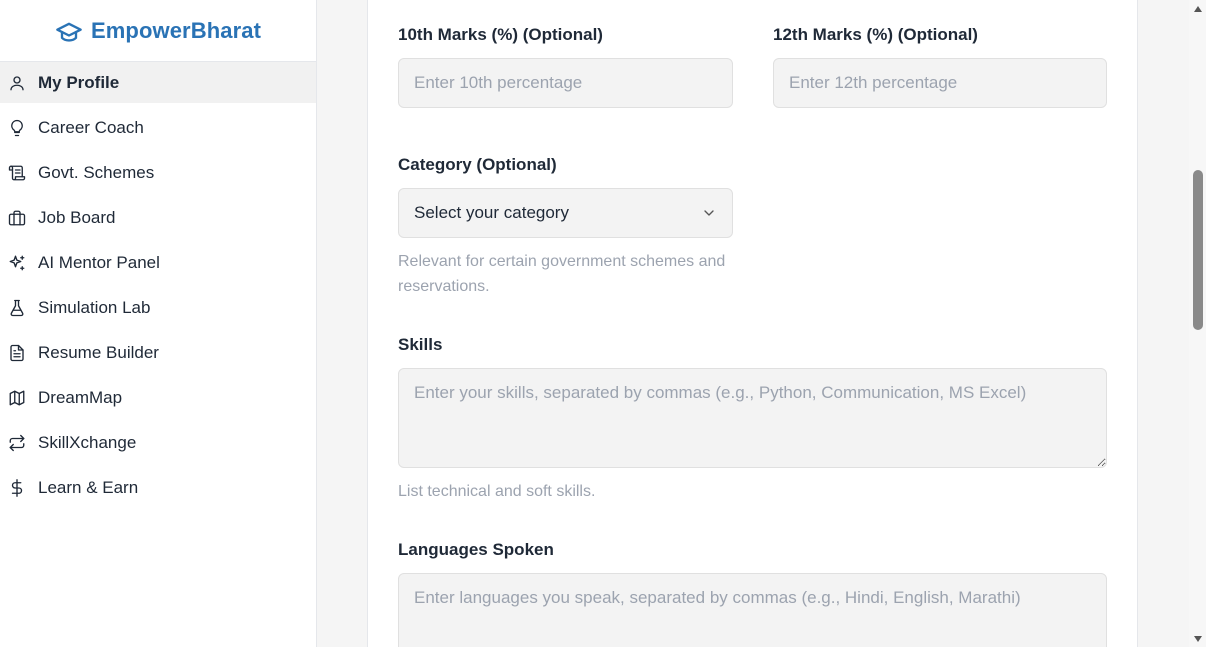 This screenshot has width=1206, height=647. I want to click on sidebar-item-label: Resume Builder, so click(98, 352).